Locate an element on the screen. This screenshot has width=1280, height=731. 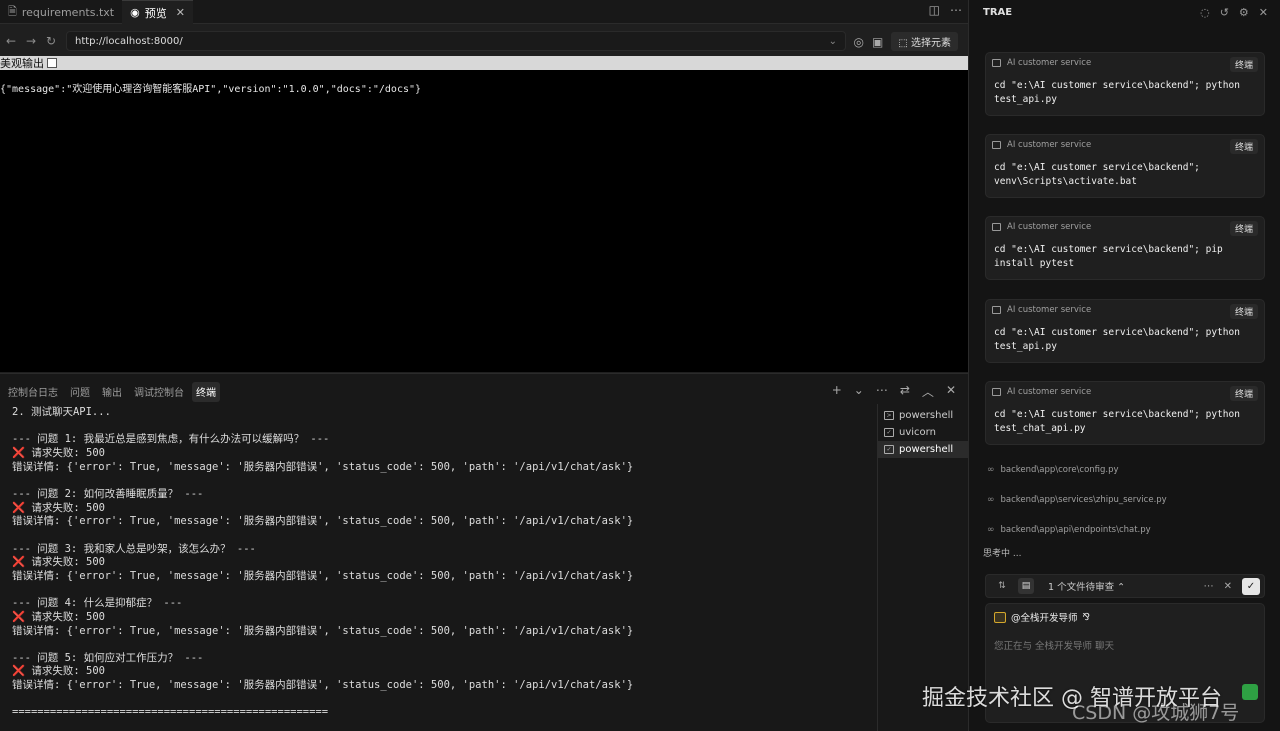
reload-icon: ↻ is located at coordinates (51, 41).